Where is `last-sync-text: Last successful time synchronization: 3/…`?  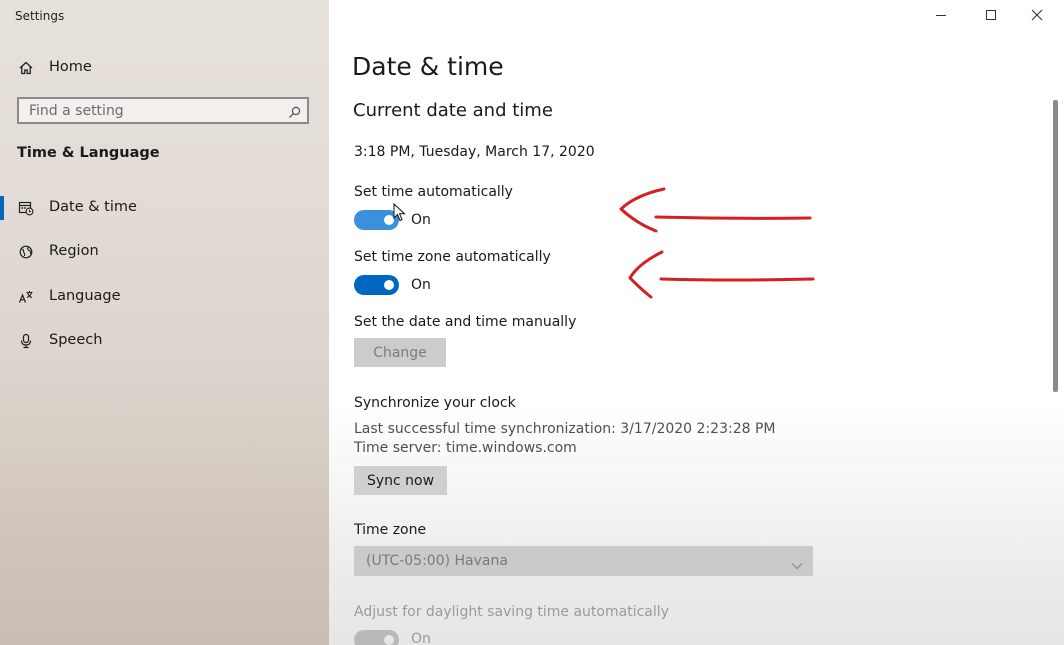 last-sync-text: Last successful time synchronization: 3/… is located at coordinates (565, 429).